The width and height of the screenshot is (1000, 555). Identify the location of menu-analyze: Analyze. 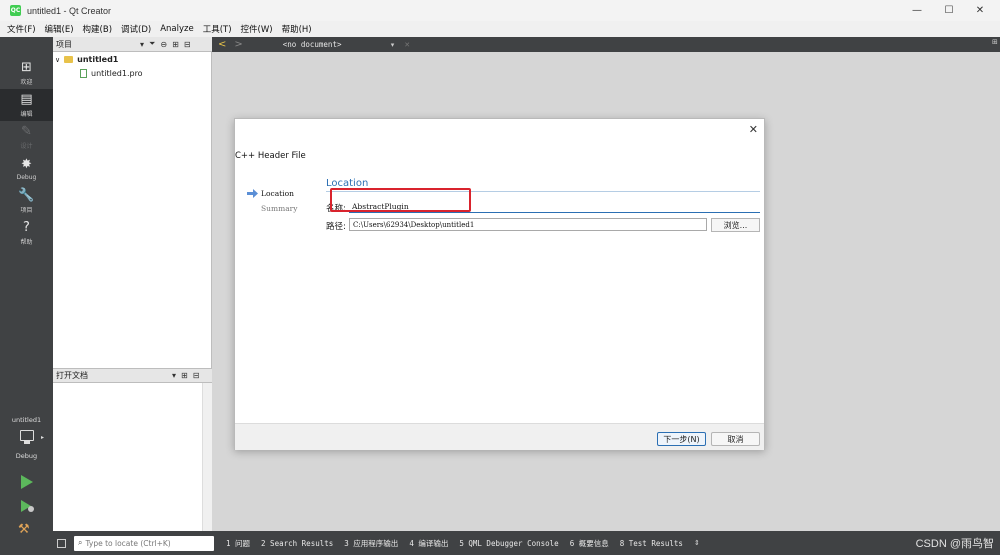
(177, 29).